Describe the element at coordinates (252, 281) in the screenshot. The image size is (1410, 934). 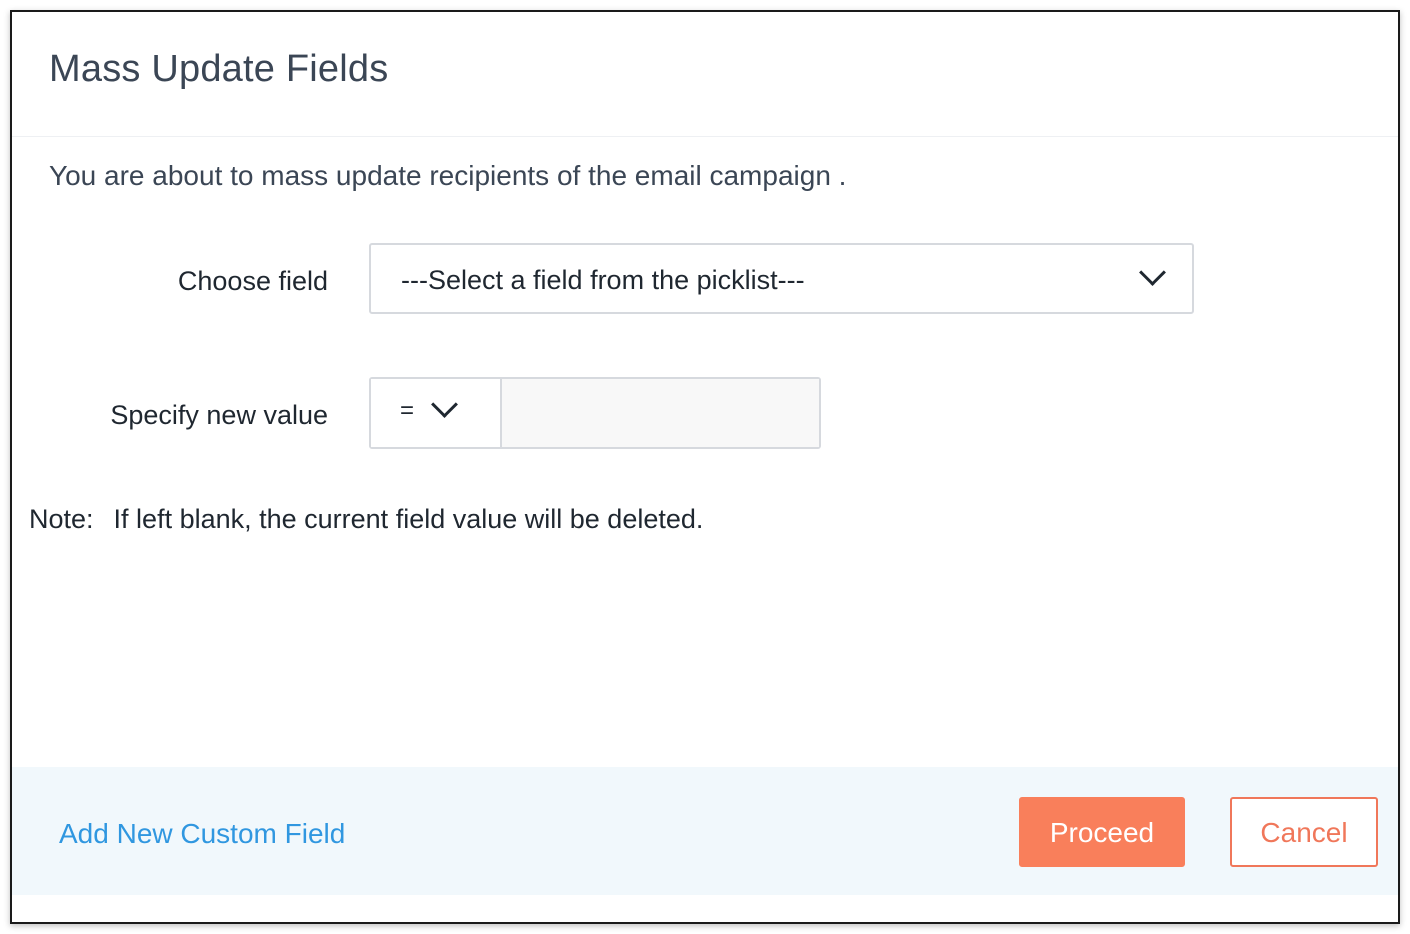
I see `choose-field-label: Choose field` at that location.